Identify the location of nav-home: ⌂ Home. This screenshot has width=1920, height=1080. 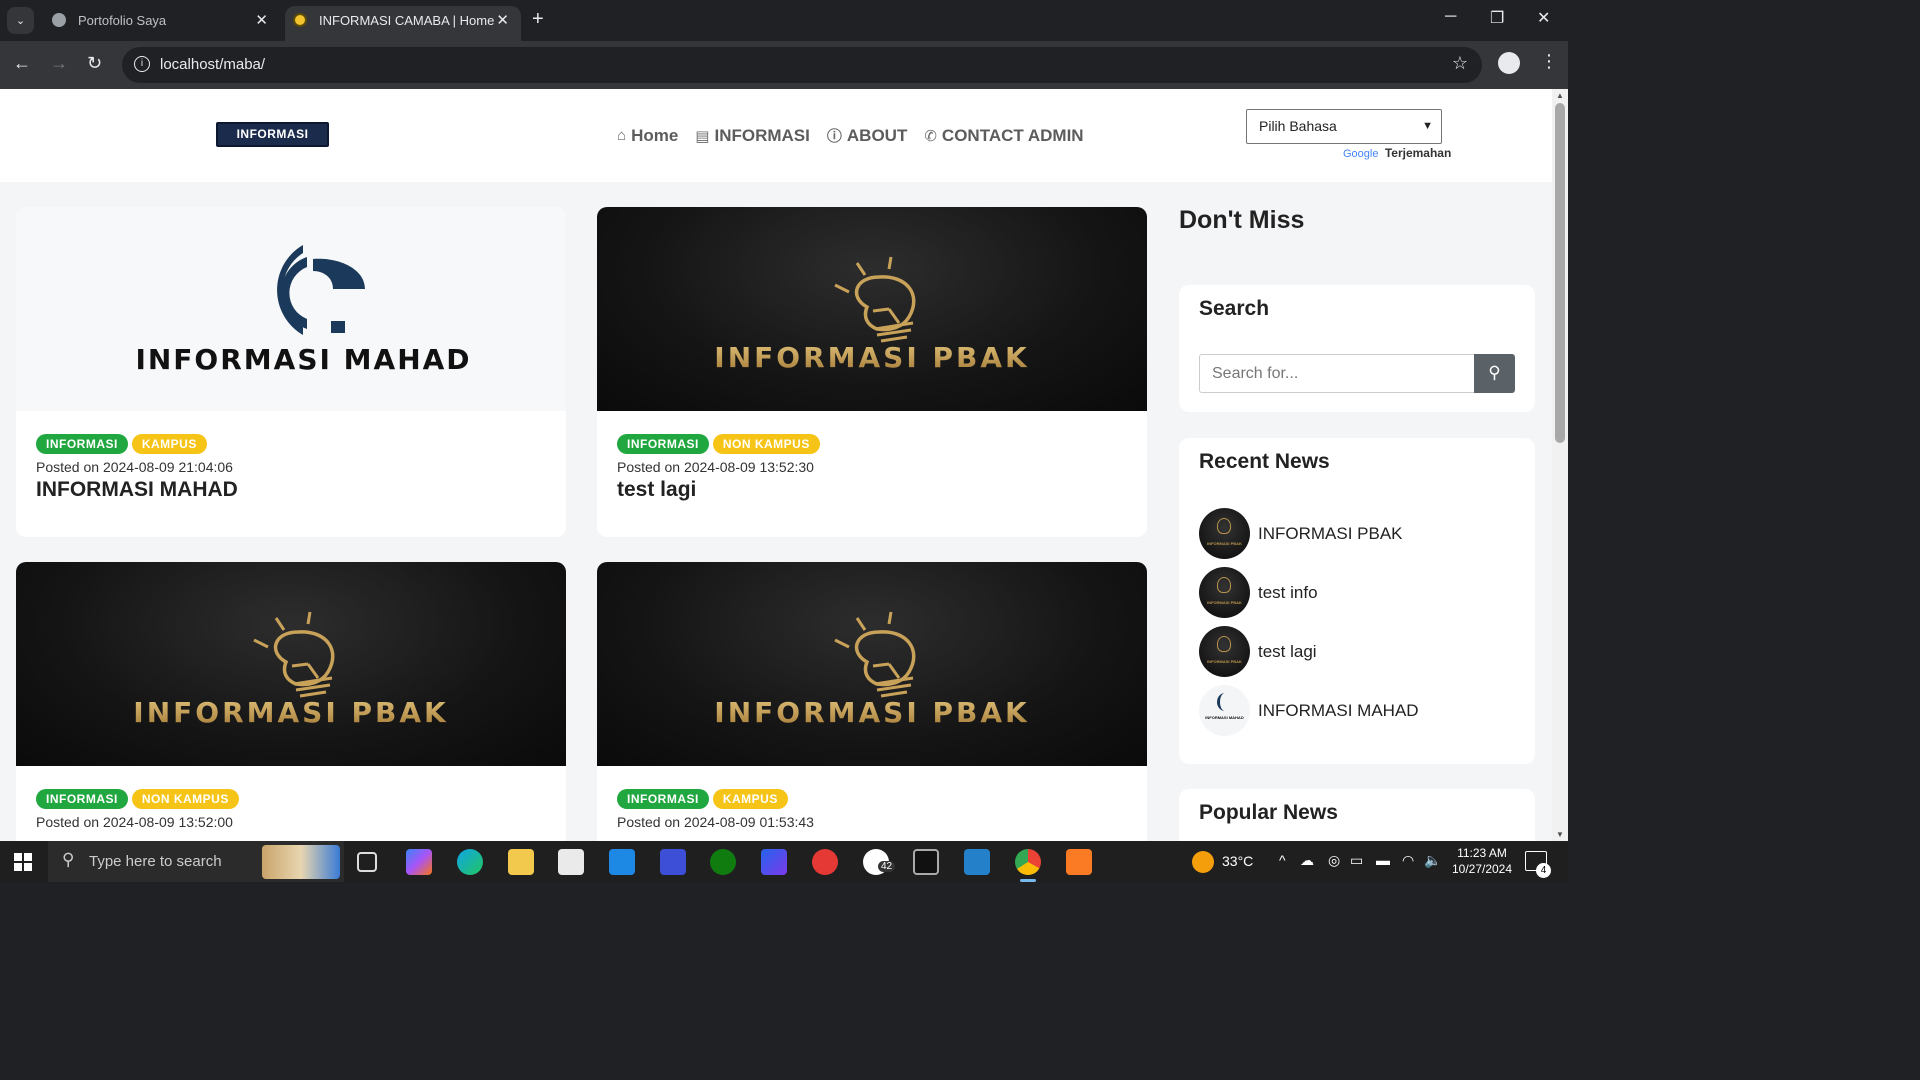
(647, 135).